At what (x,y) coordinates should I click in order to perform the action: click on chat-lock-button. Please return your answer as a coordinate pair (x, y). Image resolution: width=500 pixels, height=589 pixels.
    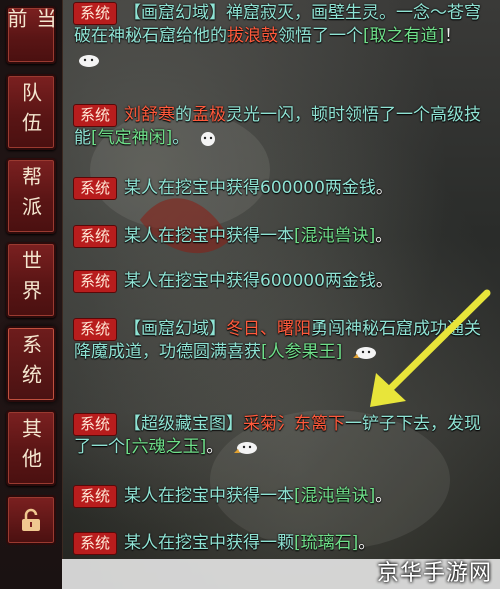
    Looking at the image, I should click on (31, 520).